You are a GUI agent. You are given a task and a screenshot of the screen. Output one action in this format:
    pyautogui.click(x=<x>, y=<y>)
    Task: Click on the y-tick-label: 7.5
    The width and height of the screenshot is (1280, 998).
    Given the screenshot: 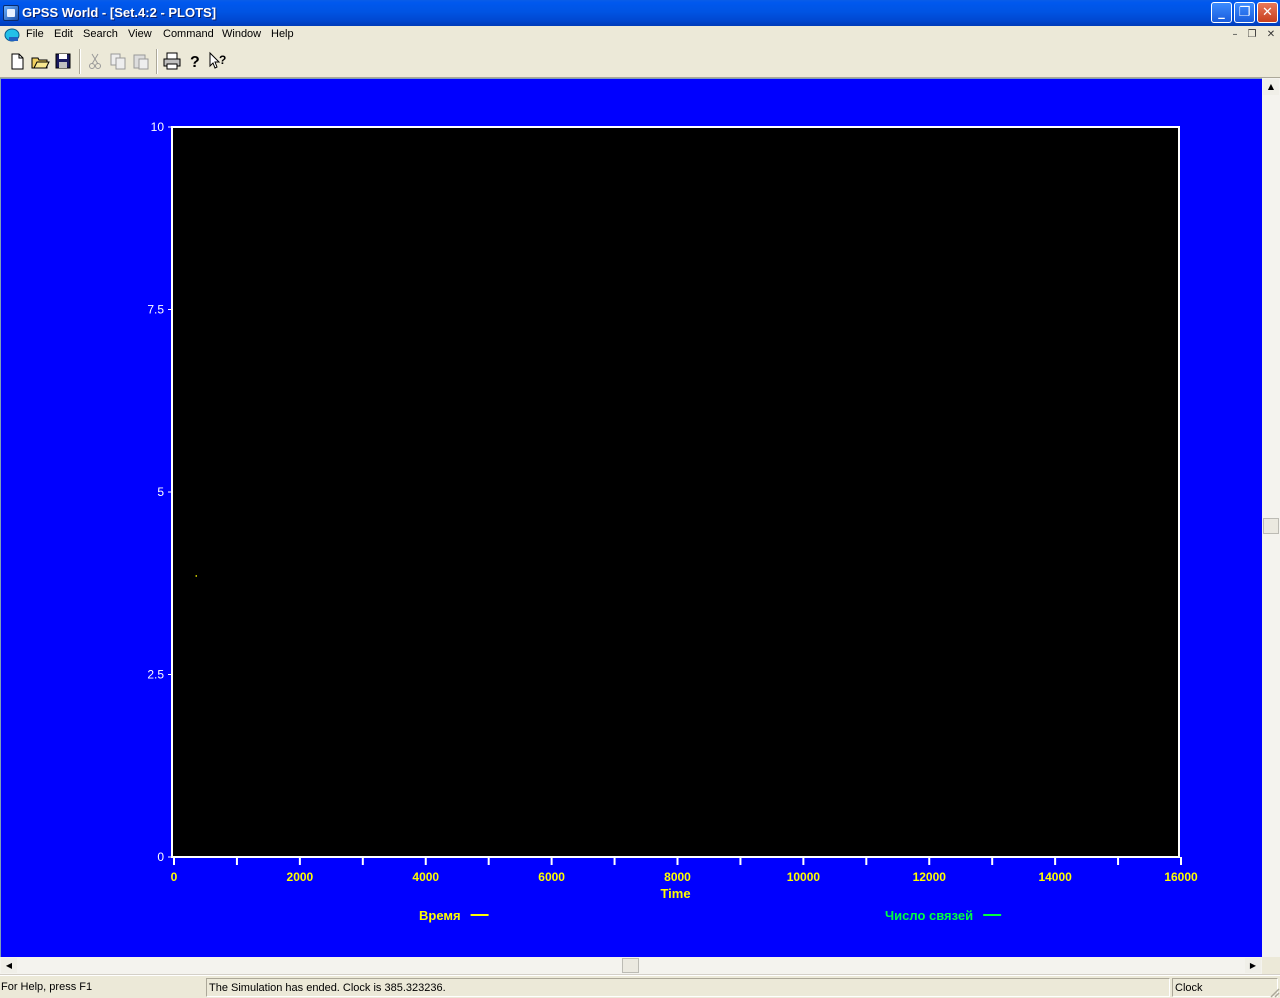 What is the action you would take?
    pyautogui.click(x=155, y=310)
    